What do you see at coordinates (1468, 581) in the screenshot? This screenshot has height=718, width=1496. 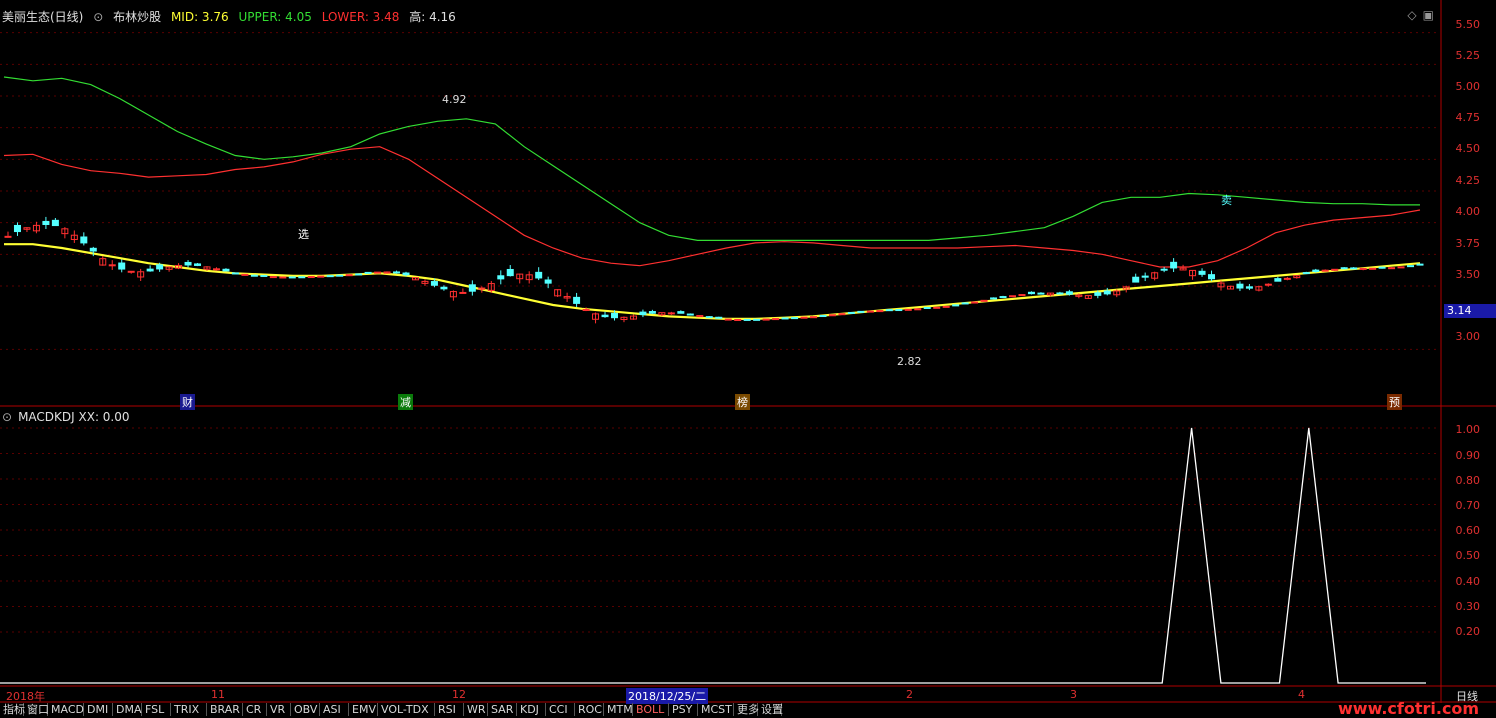 I see `sub-tick-0-40: 0.40` at bounding box center [1468, 581].